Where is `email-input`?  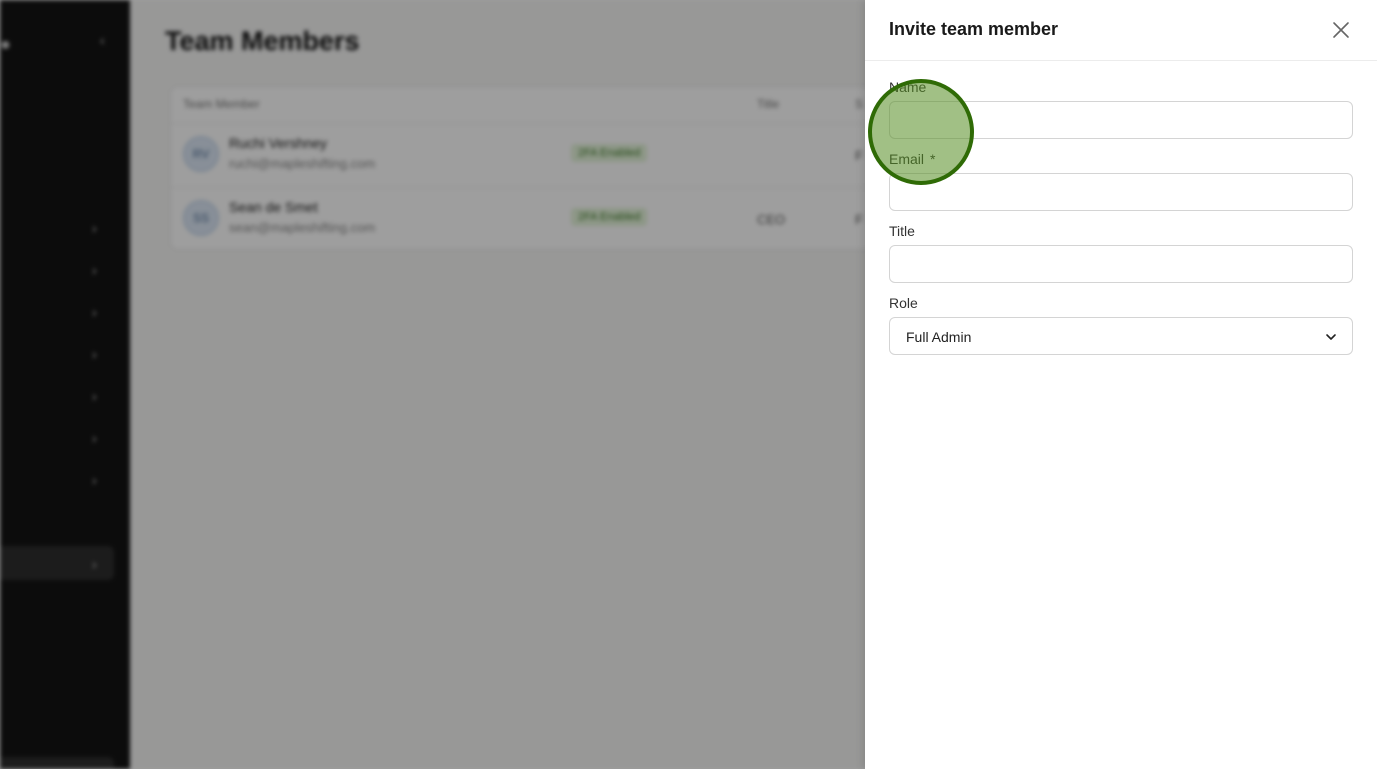 email-input is located at coordinates (1121, 192).